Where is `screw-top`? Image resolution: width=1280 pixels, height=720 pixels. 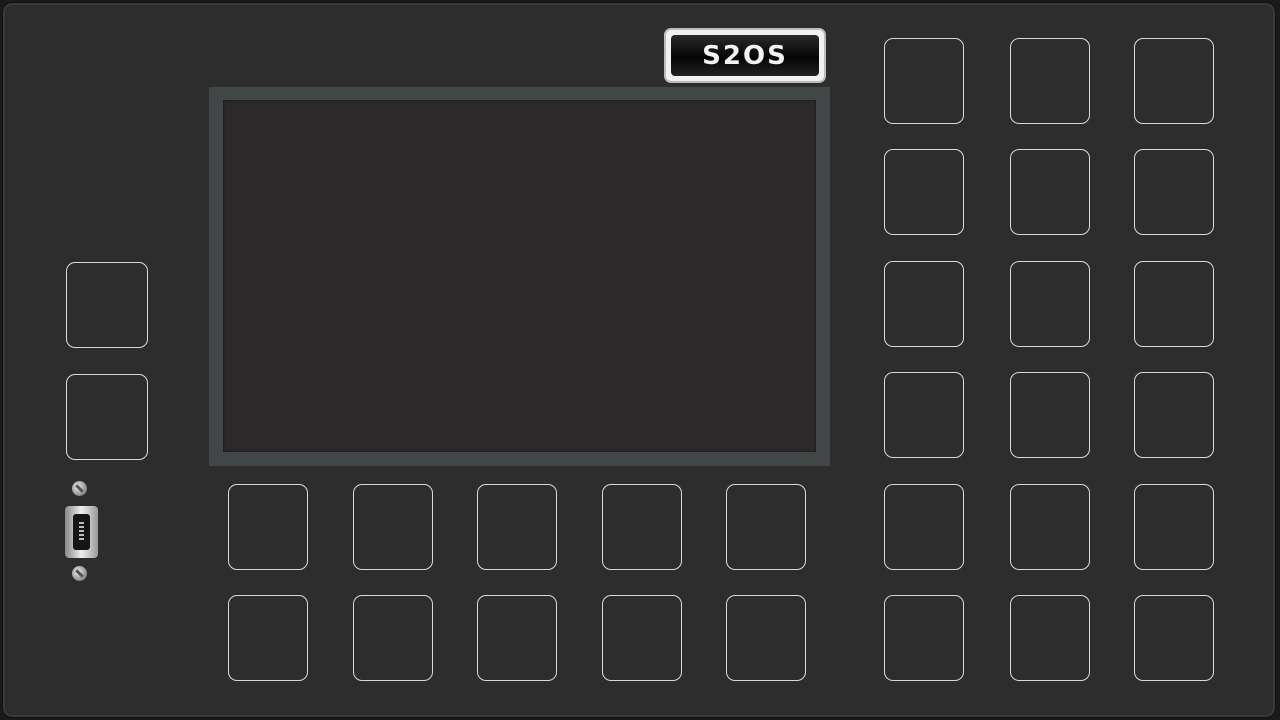 screw-top is located at coordinates (79, 488).